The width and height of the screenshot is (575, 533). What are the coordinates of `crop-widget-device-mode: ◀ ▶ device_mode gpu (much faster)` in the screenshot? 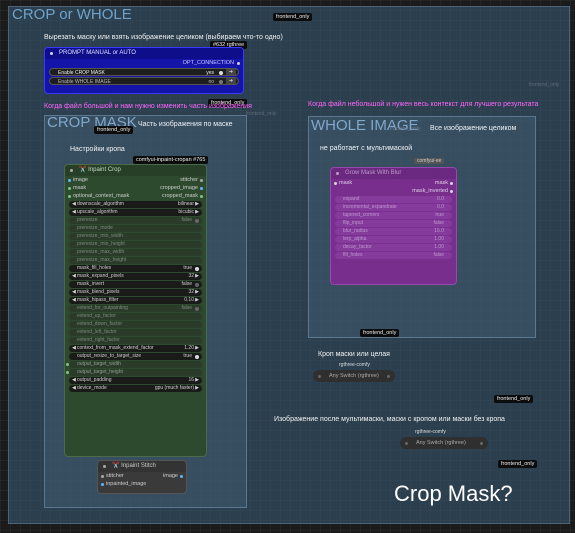 It's located at (135, 388).